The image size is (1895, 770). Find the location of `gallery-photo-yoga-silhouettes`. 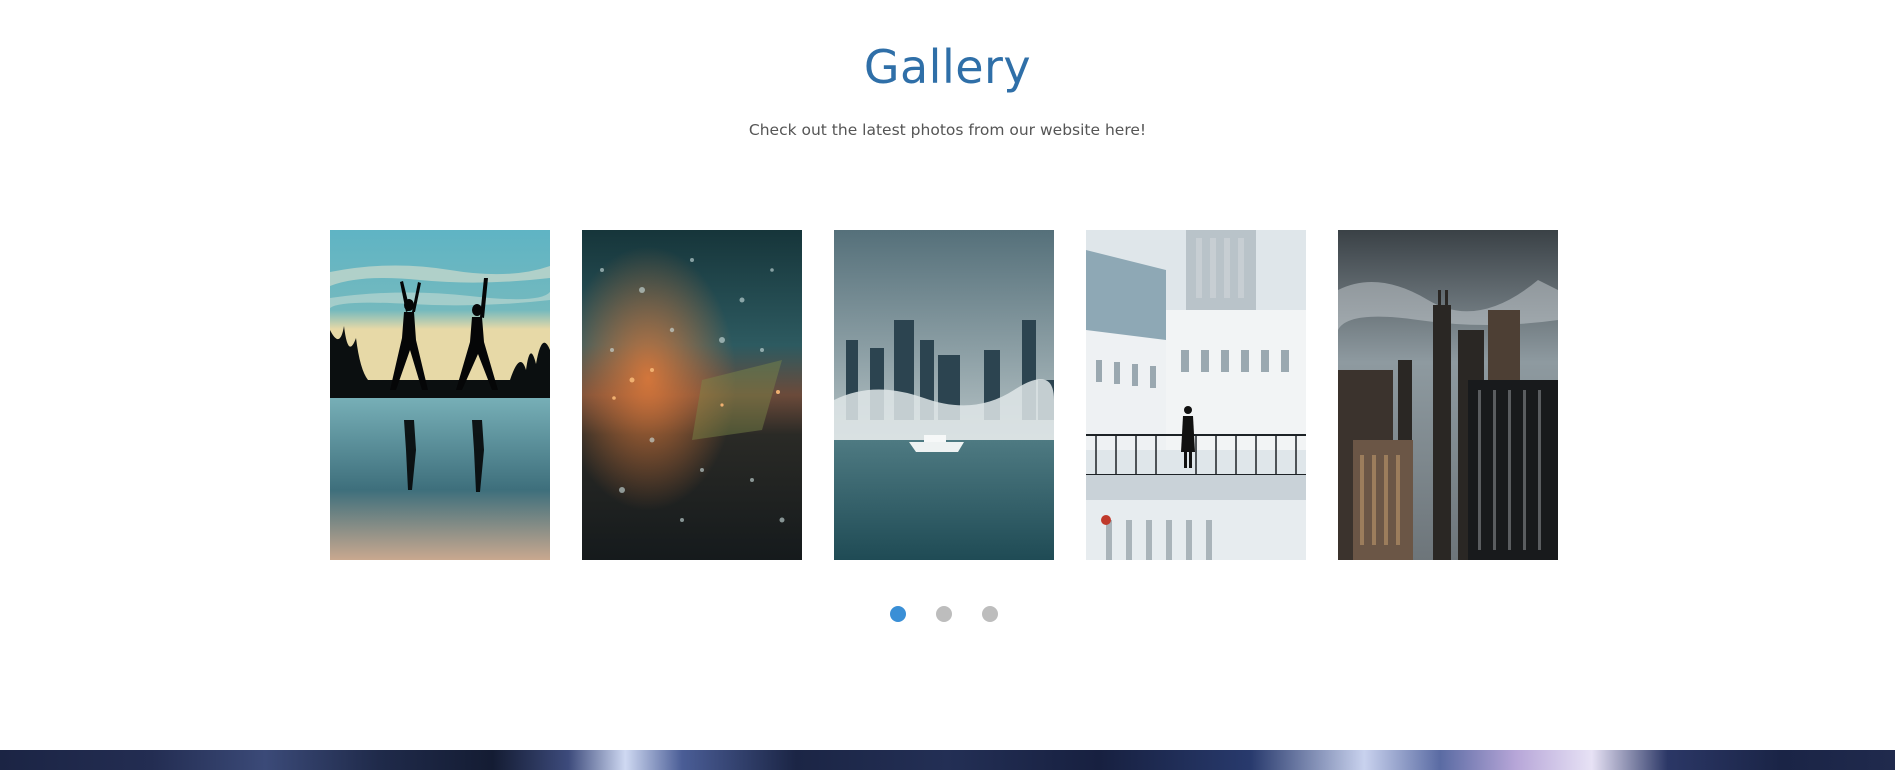

gallery-photo-yoga-silhouettes is located at coordinates (440, 395).